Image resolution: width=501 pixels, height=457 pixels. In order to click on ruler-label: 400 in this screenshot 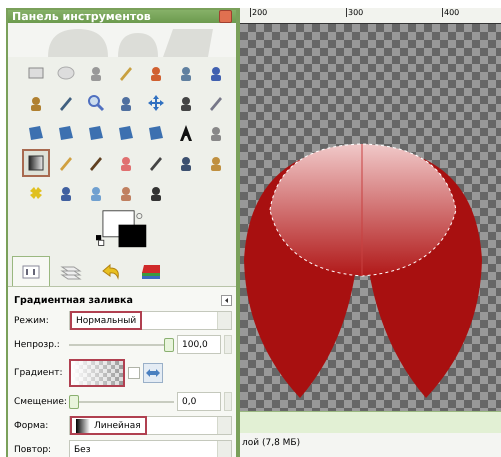, I will do `click(451, 12)`.